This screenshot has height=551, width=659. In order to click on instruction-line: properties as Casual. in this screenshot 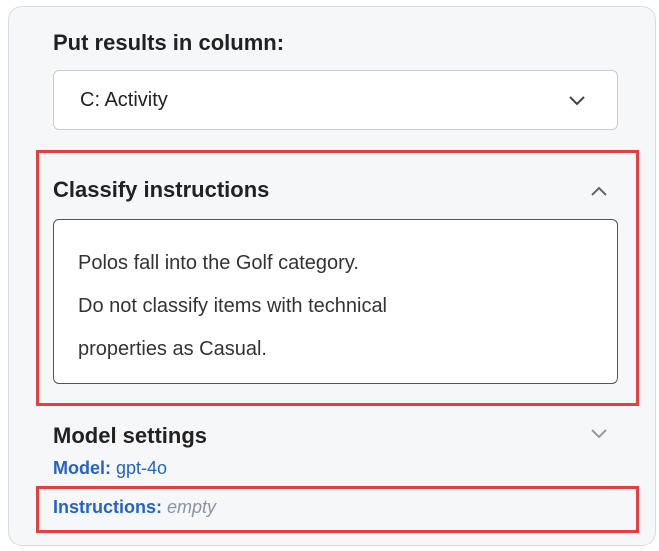, I will do `click(172, 349)`.